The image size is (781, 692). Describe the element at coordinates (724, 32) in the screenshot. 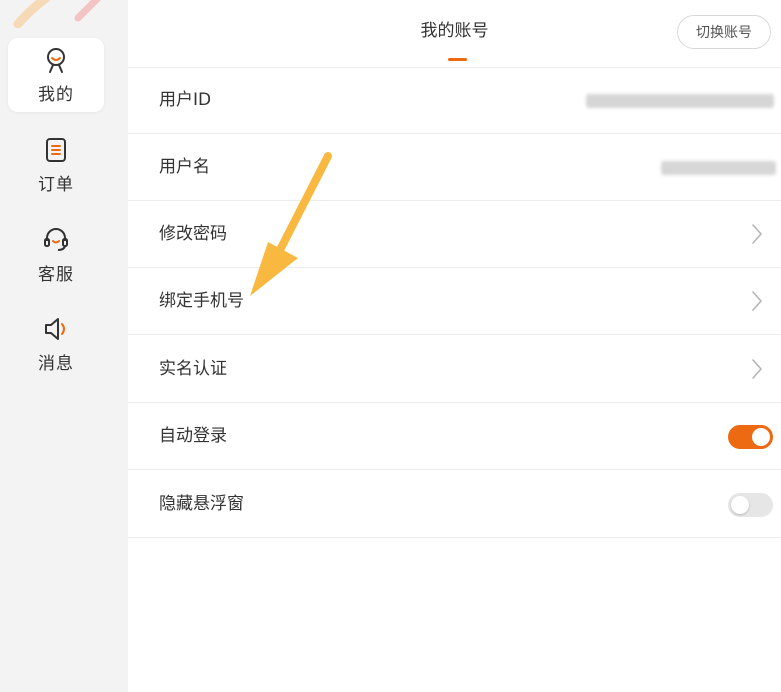

I see `switch-account-button: 切换账号` at that location.